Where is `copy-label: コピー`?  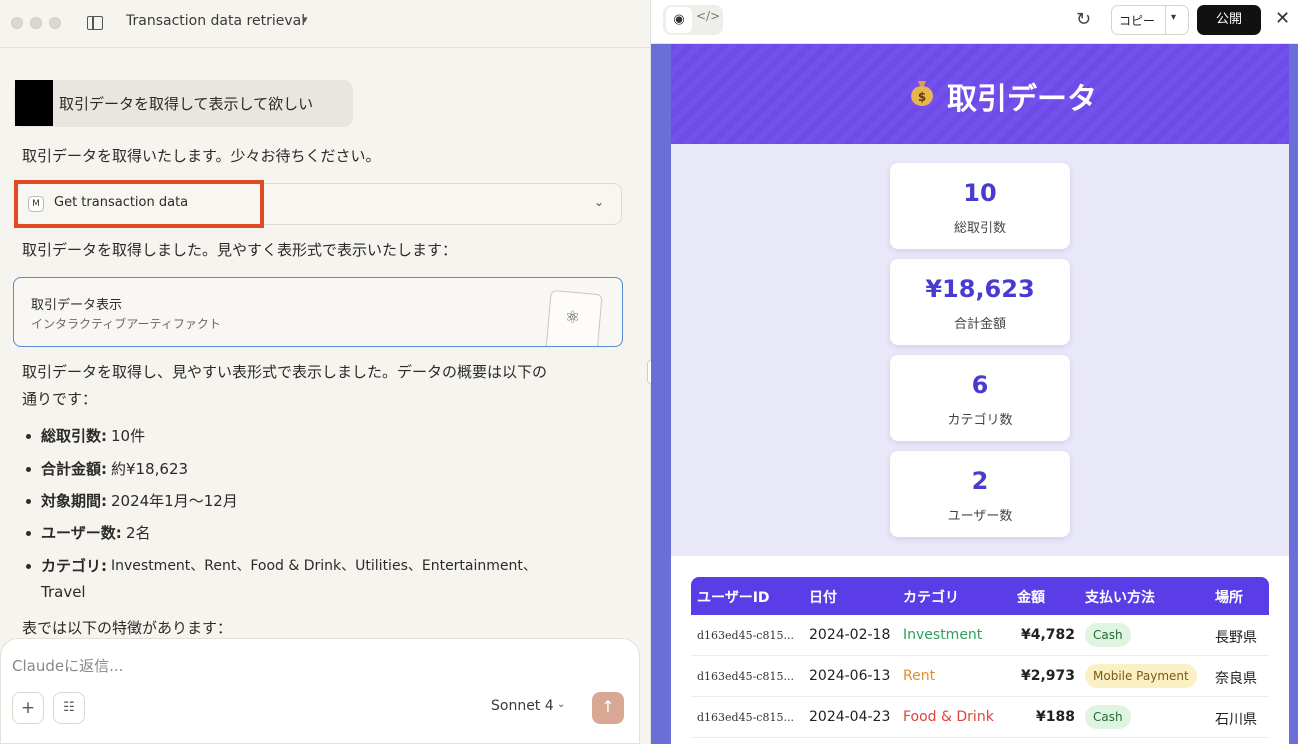
copy-label: コピー is located at coordinates (1137, 20).